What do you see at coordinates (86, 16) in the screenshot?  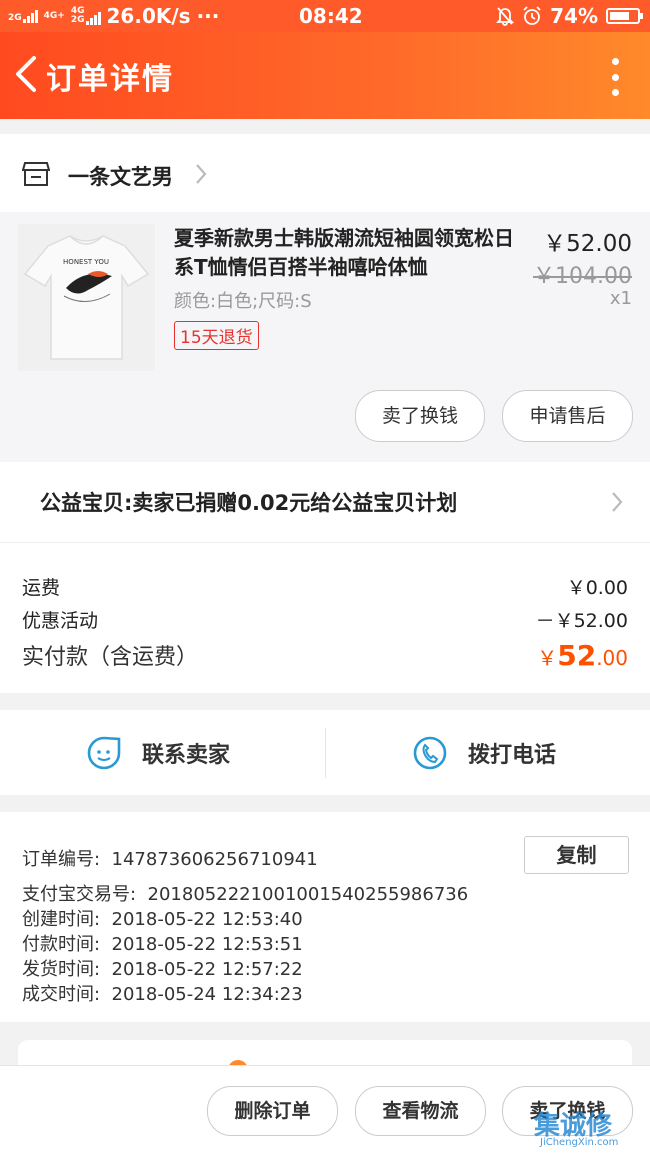 I see `signal-icon: 4G 2G` at bounding box center [86, 16].